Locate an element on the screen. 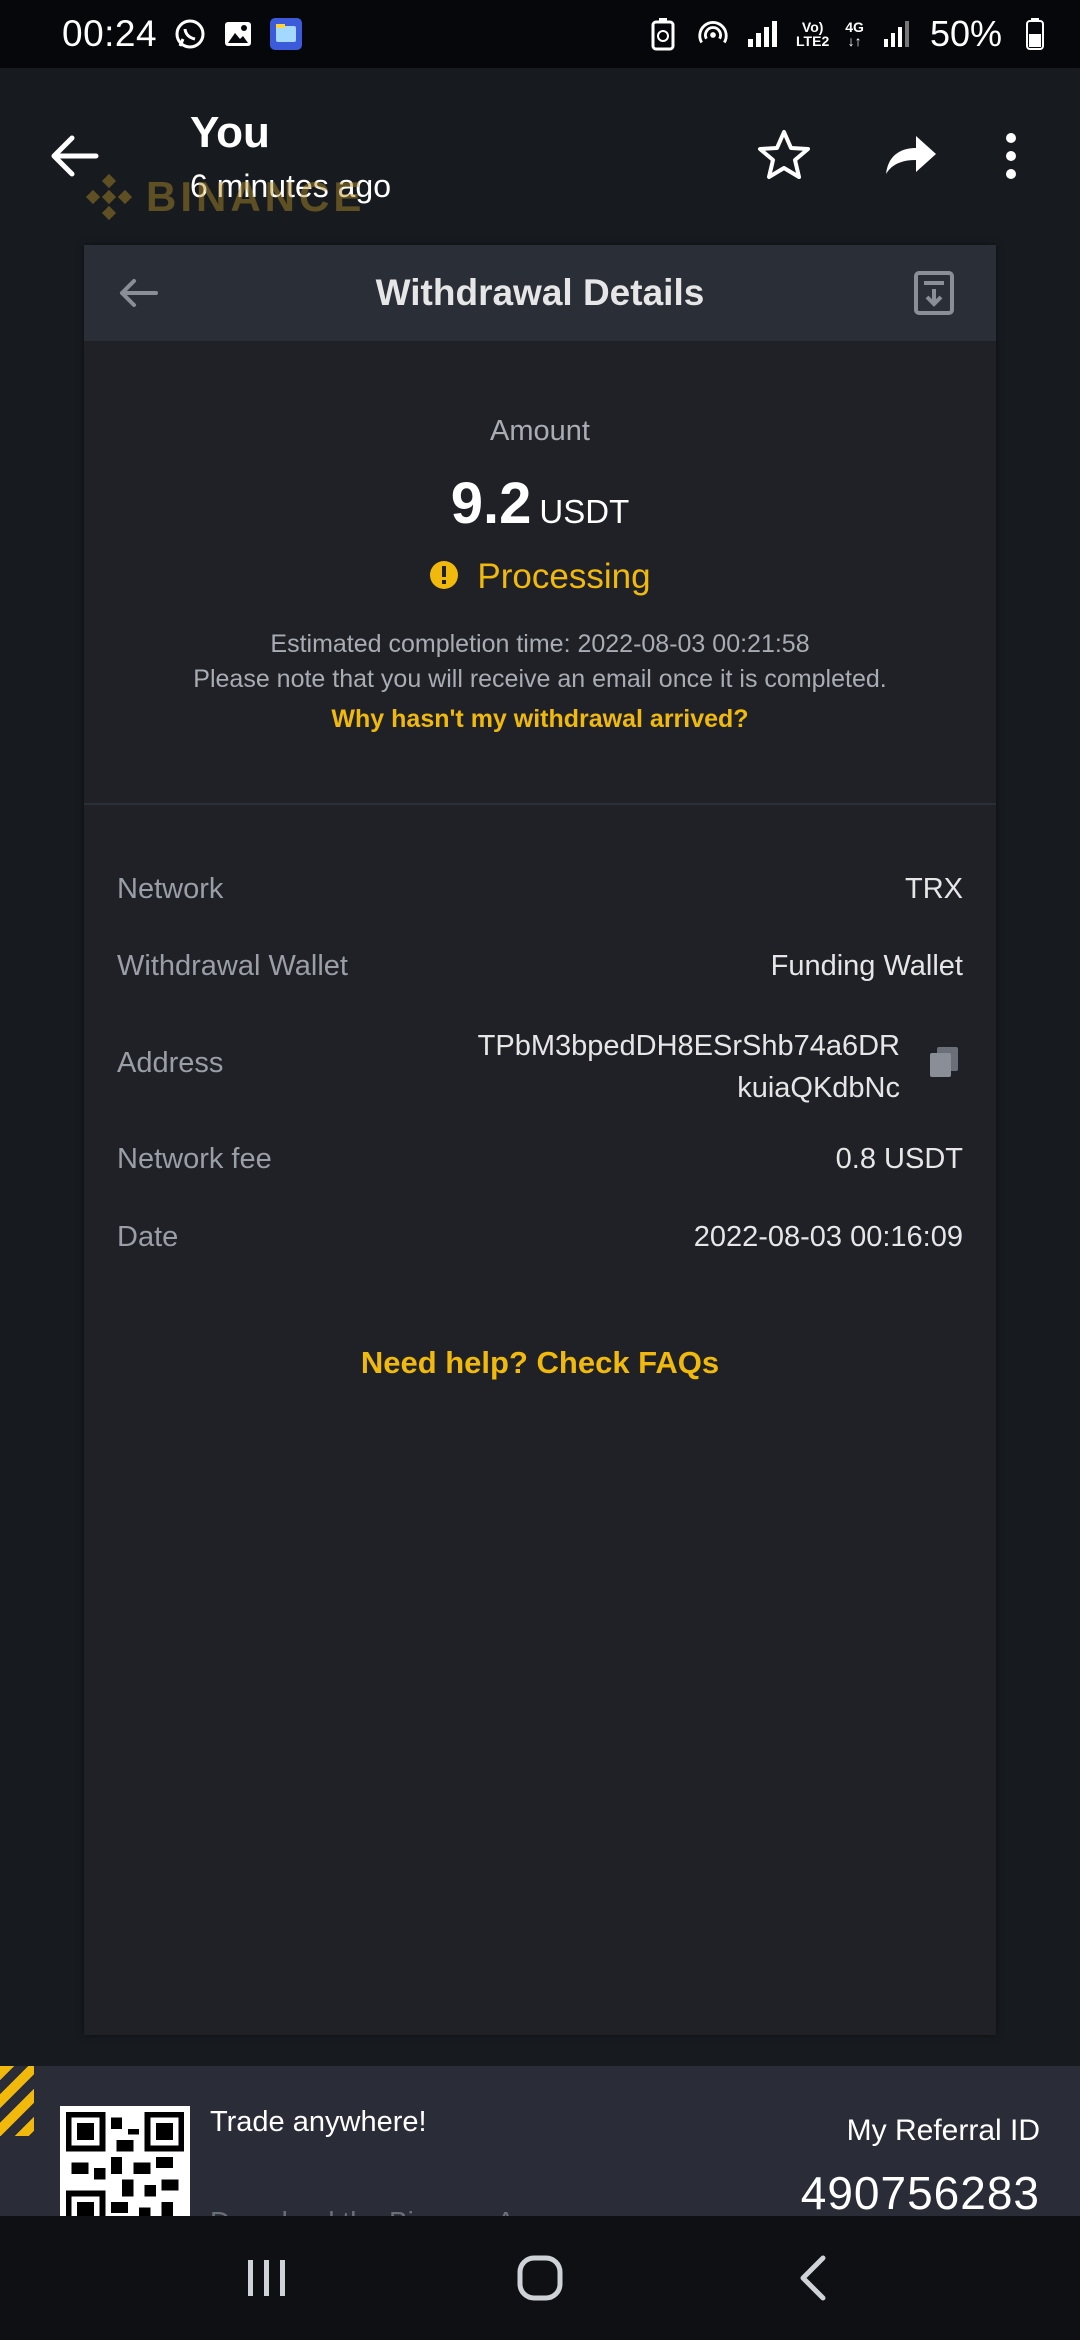 Image resolution: width=1080 pixels, height=2340 pixels. star-icon is located at coordinates (784, 156).